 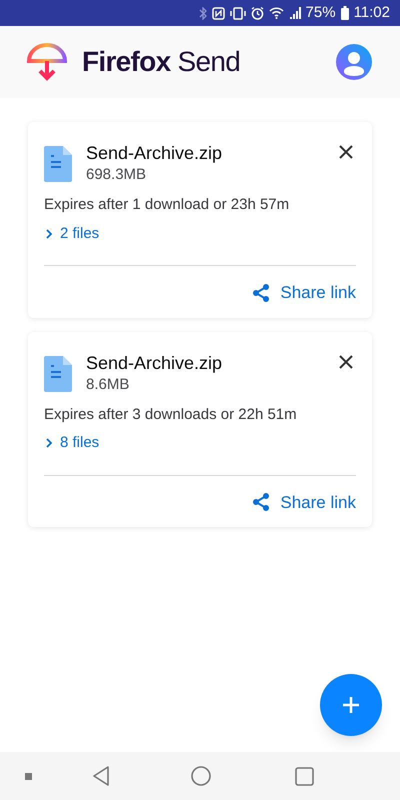 I want to click on app-title: Firefox Send, so click(x=161, y=62).